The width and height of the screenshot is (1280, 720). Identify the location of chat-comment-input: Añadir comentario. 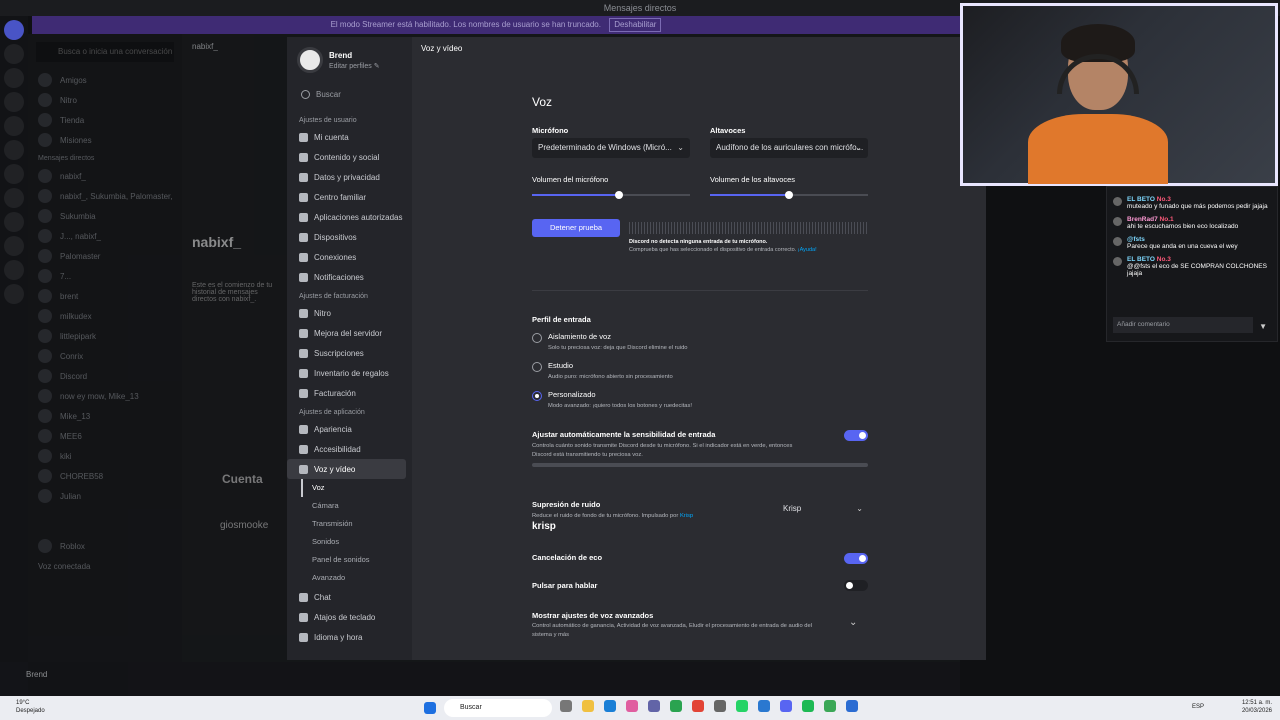
(1183, 325).